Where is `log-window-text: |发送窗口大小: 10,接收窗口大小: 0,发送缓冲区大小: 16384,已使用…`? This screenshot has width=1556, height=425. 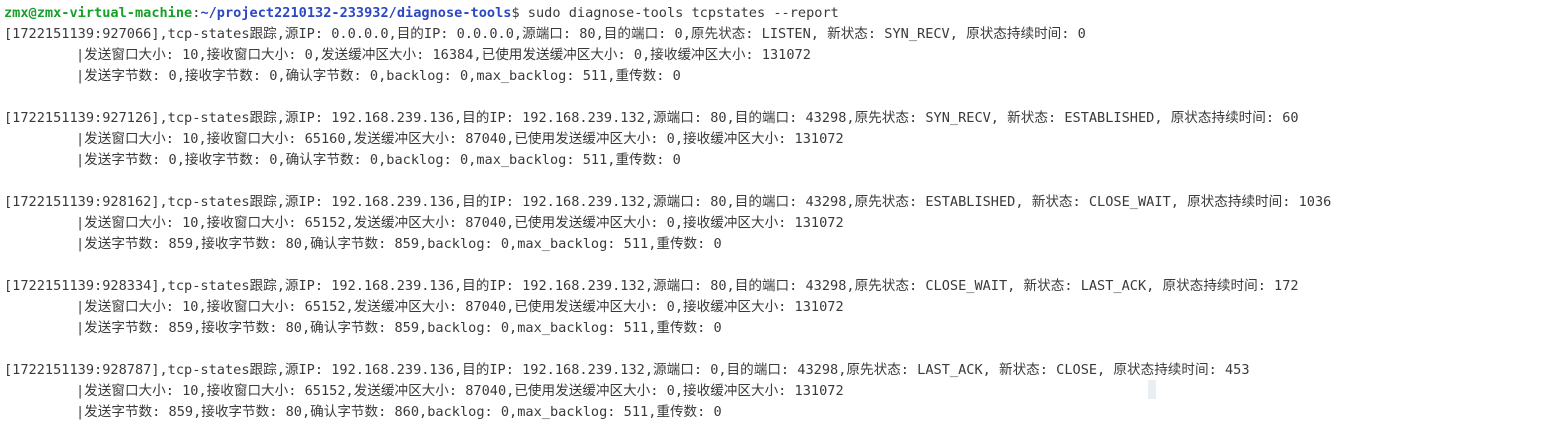 log-window-text: |发送窗口大小: 10,接收窗口大小: 0,发送缓冲区大小: 16384,已使用… is located at coordinates (443, 55).